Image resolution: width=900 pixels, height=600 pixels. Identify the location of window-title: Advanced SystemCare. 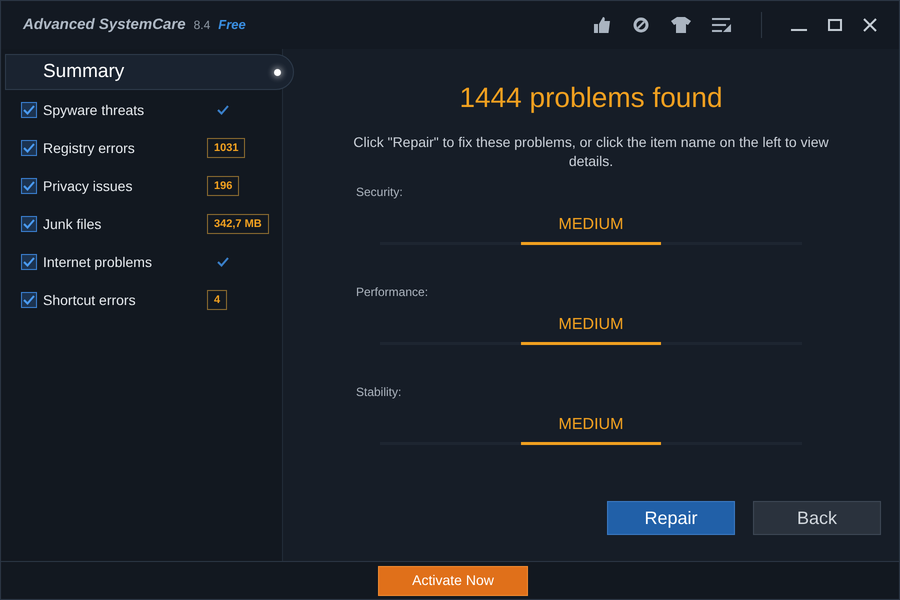
(104, 24).